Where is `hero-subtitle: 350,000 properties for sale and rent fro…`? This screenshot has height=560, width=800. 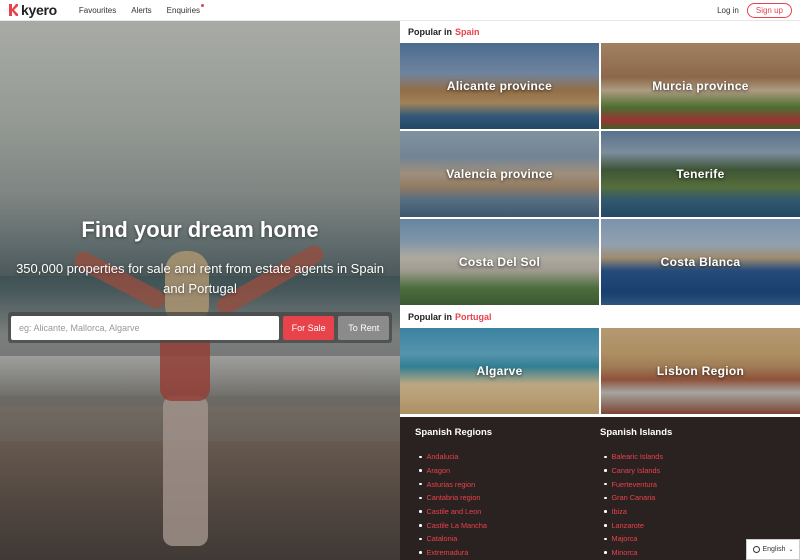 hero-subtitle: 350,000 properties for sale and rent fro… is located at coordinates (200, 278).